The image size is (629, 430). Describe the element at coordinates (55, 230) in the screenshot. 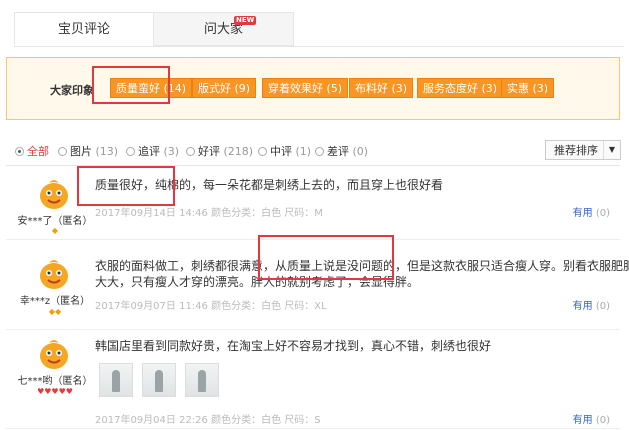

I see `member-level-icon: ◆` at that location.